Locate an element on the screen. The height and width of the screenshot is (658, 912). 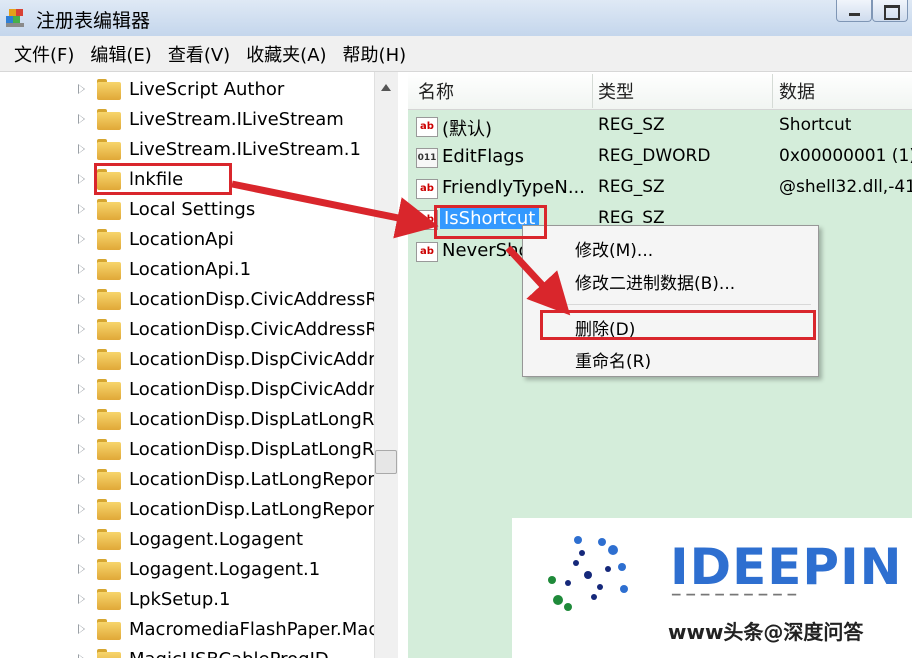
tree-item-label: LocationDisp.CivicAddressRe is located at coordinates (259, 299).